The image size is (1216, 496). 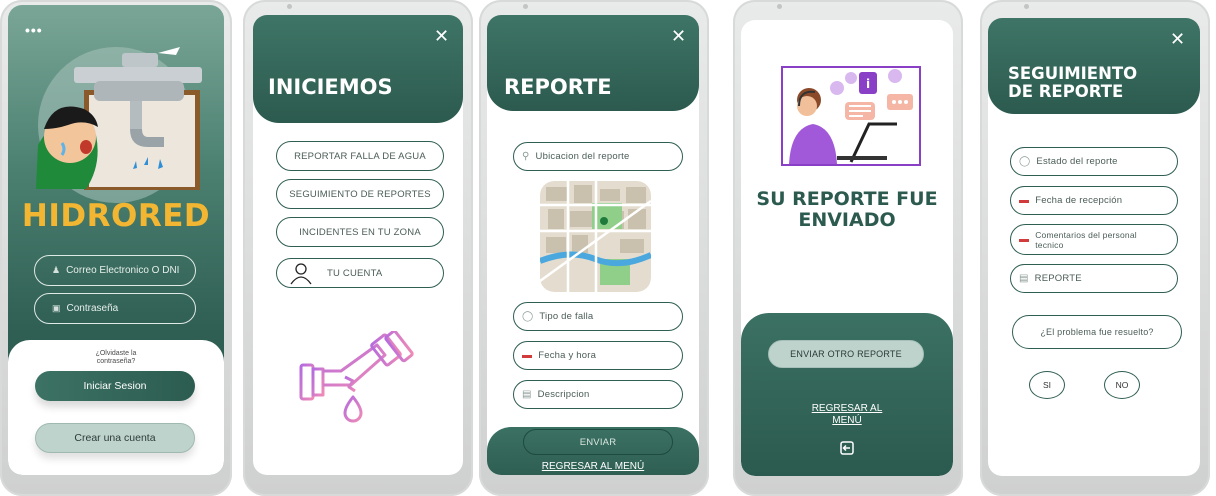 What do you see at coordinates (847, 420) in the screenshot?
I see `back-line-2: MENÚ` at bounding box center [847, 420].